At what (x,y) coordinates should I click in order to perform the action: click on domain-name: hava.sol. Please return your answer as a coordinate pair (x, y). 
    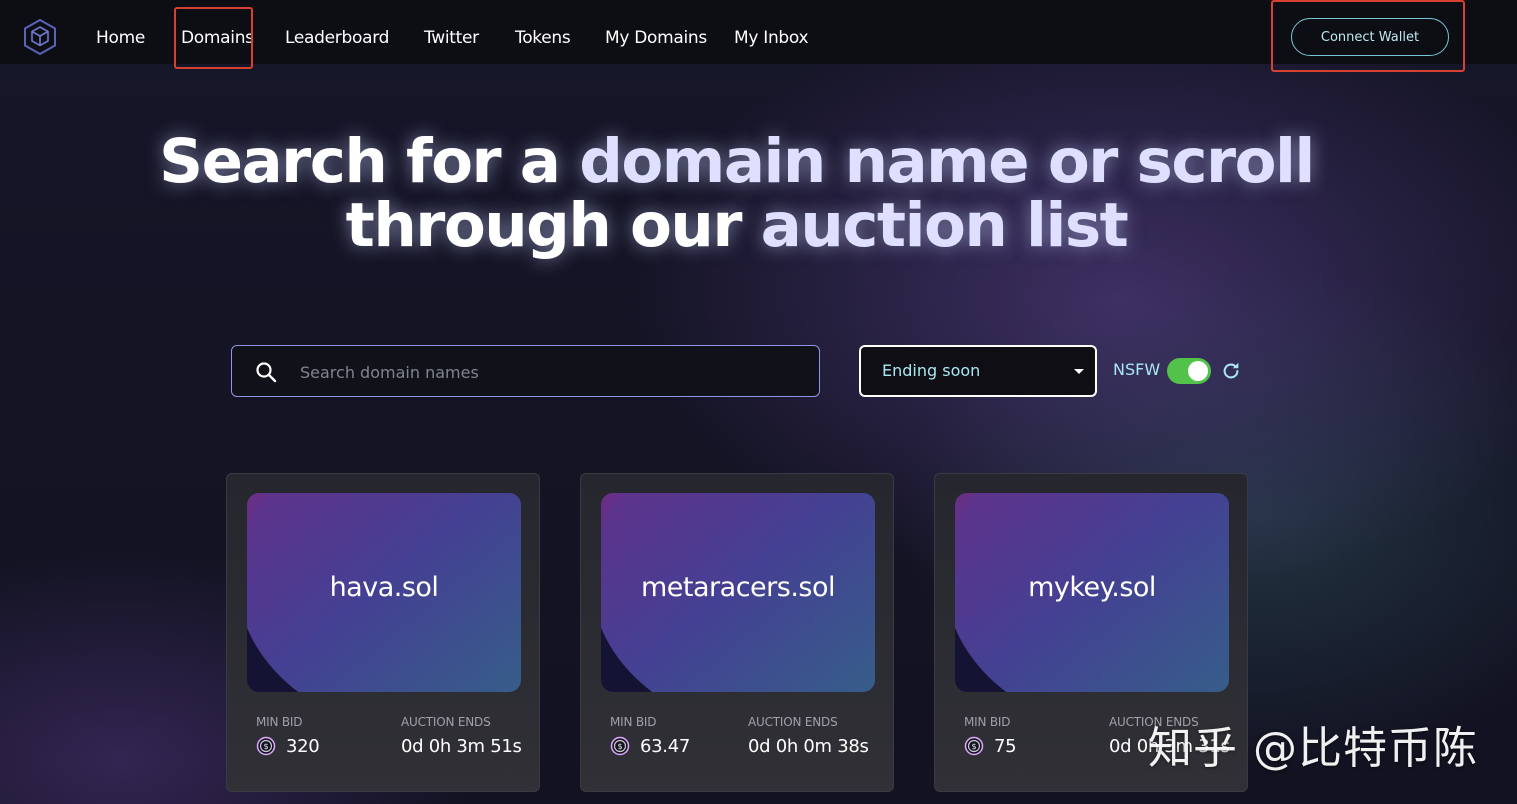
    Looking at the image, I should click on (384, 587).